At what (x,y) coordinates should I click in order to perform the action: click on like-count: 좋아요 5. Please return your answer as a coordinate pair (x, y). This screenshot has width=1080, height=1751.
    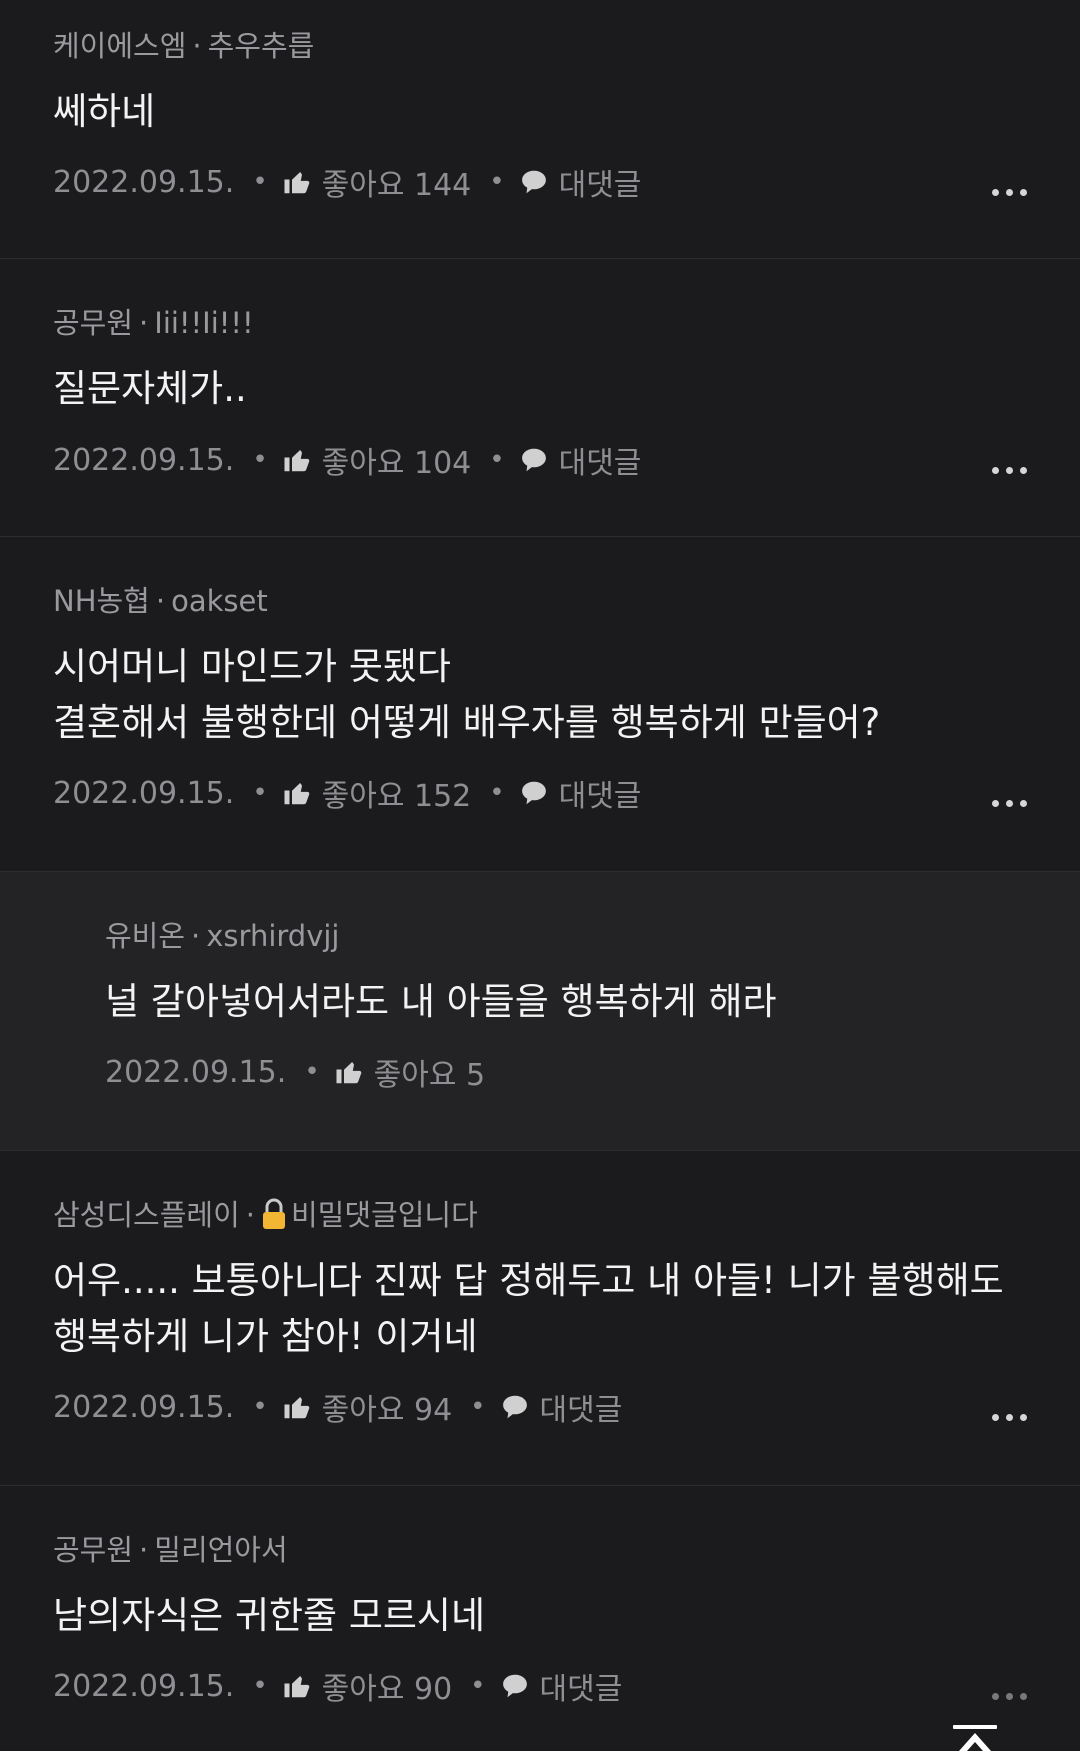
    Looking at the image, I should click on (429, 1075).